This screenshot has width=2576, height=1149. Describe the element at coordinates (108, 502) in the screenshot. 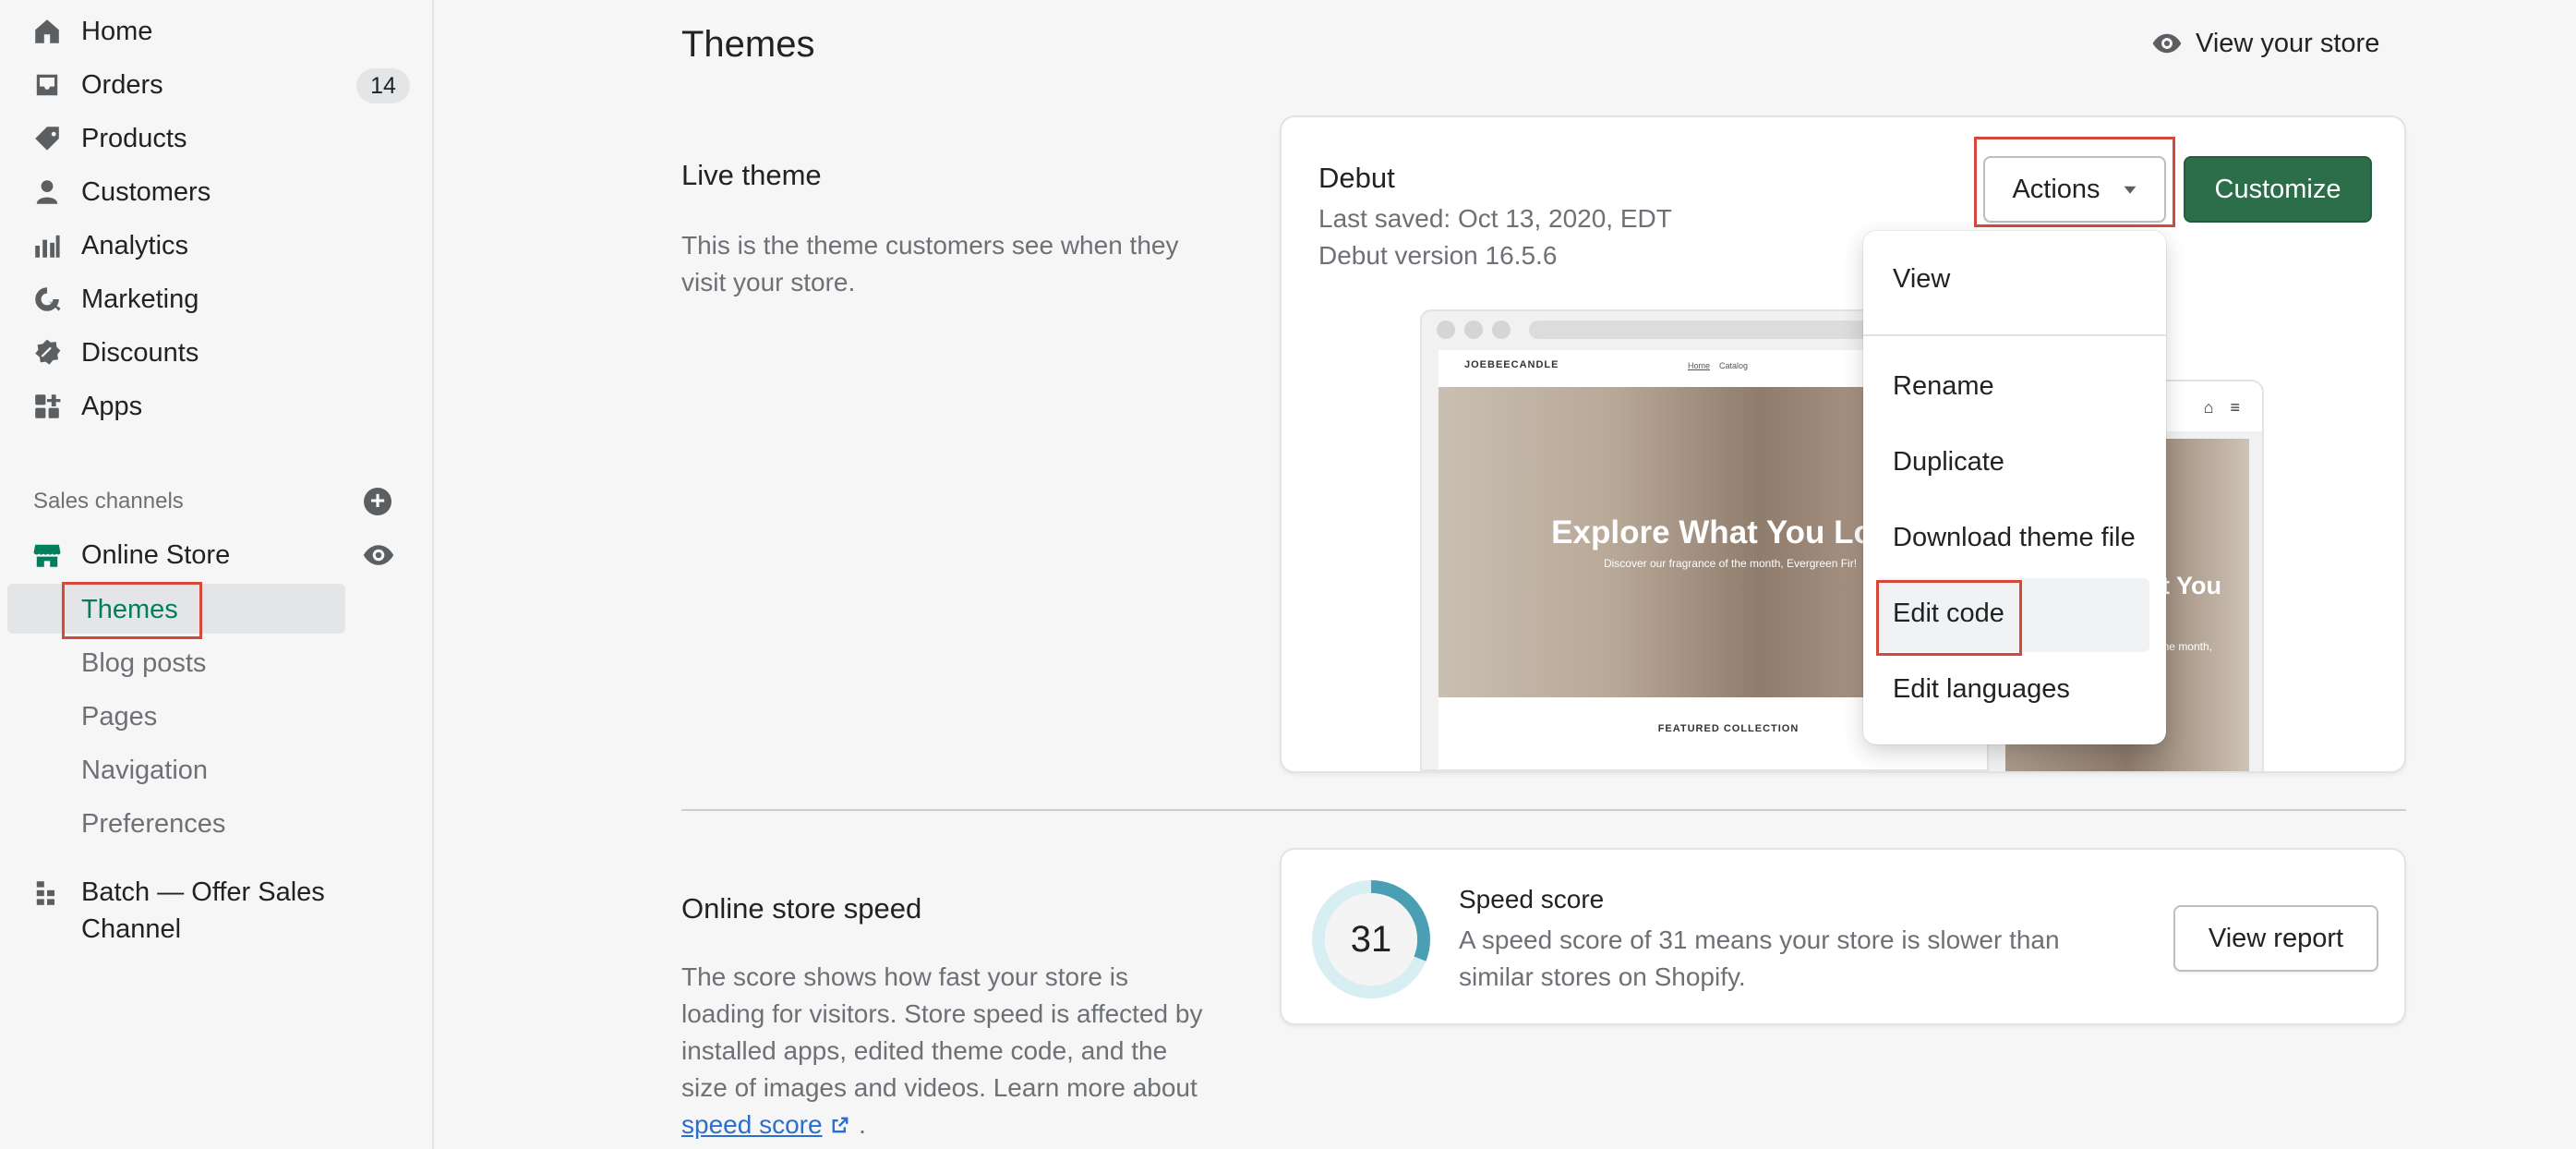

I see `sales-channels-heading: Sales channels` at that location.